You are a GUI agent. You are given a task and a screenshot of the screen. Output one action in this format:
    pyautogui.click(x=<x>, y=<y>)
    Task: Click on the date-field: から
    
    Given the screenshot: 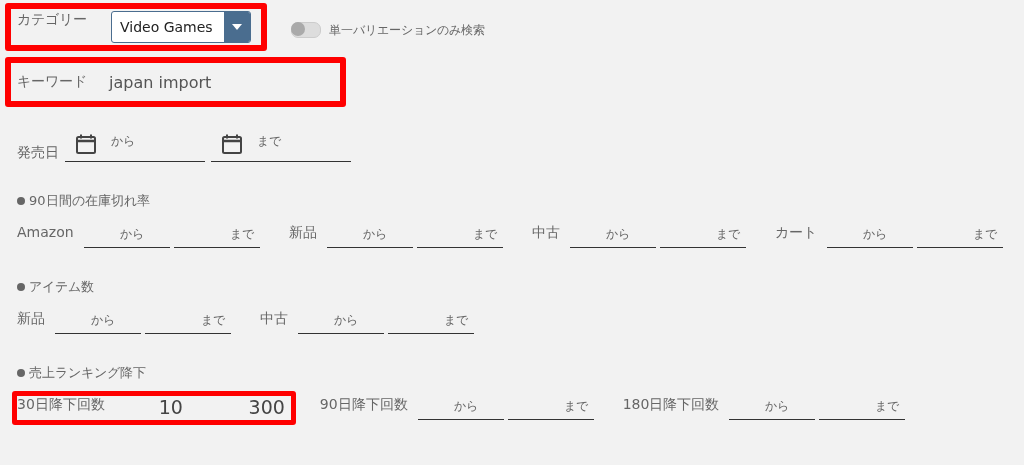 What is the action you would take?
    pyautogui.click(x=123, y=141)
    